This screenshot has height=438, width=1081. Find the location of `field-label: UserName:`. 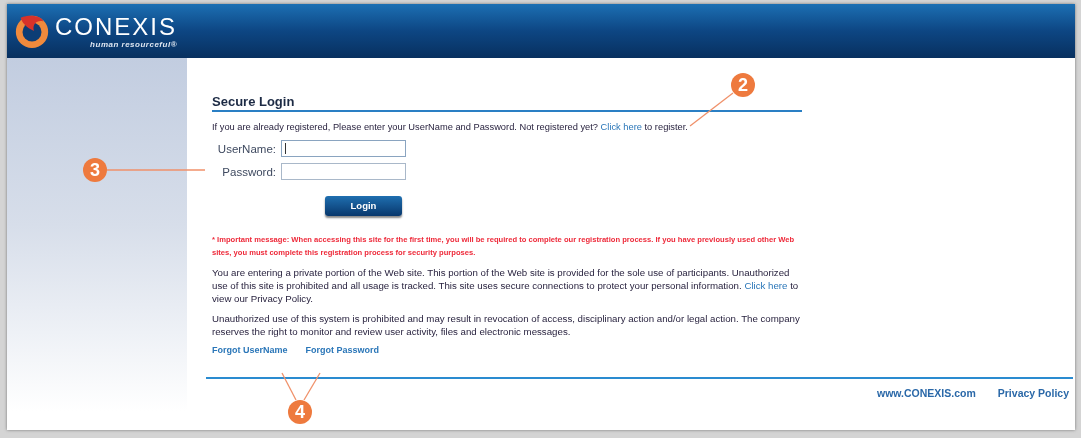

field-label: UserName: is located at coordinates (246, 148).